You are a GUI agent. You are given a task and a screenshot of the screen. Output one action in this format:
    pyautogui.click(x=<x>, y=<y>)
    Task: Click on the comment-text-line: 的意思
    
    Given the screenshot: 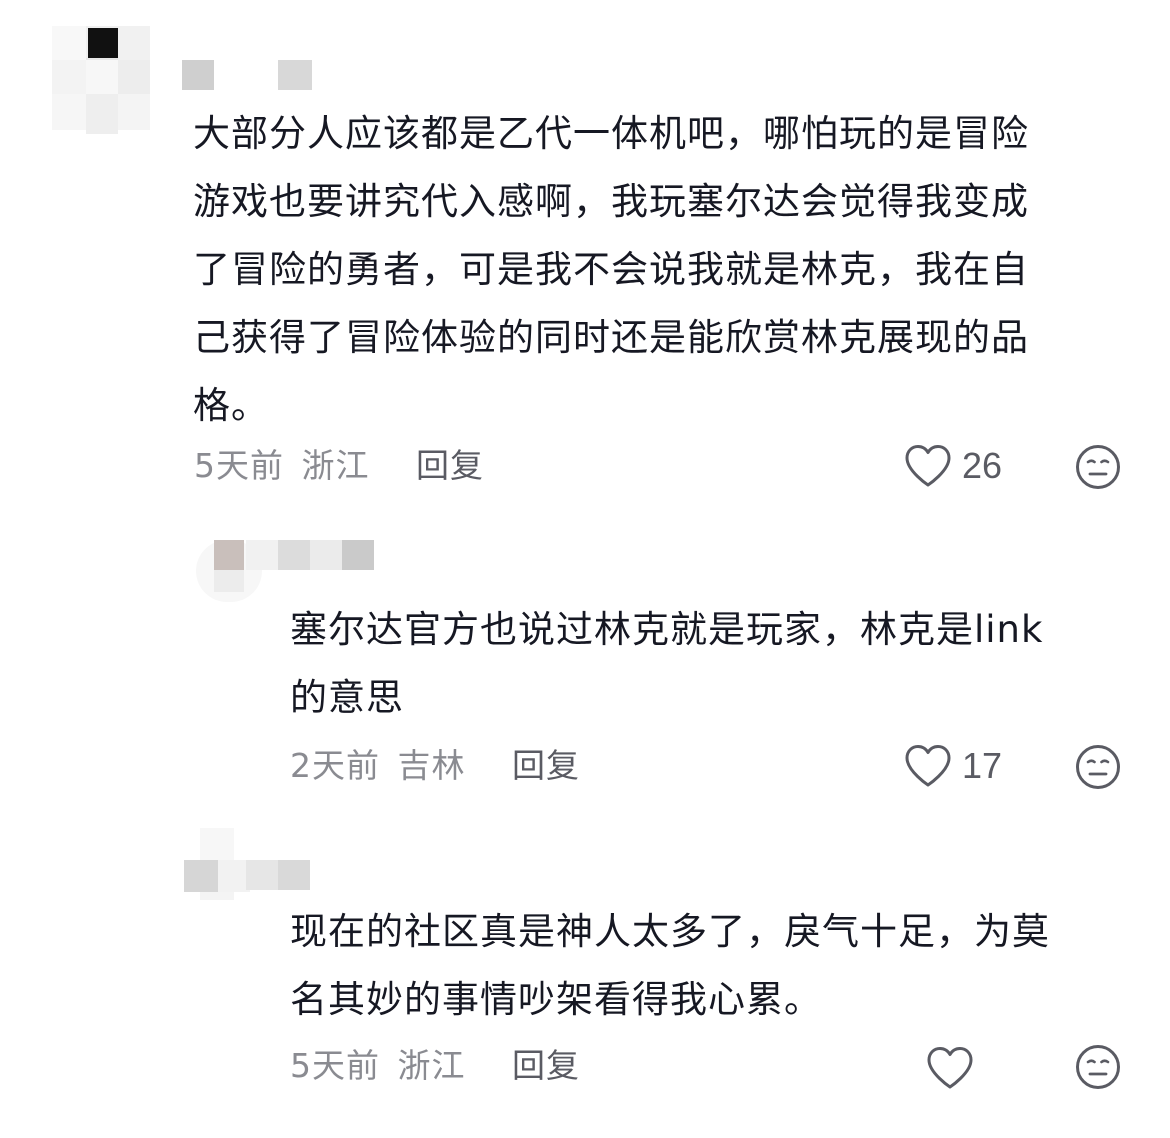 What is the action you would take?
    pyautogui.click(x=347, y=697)
    